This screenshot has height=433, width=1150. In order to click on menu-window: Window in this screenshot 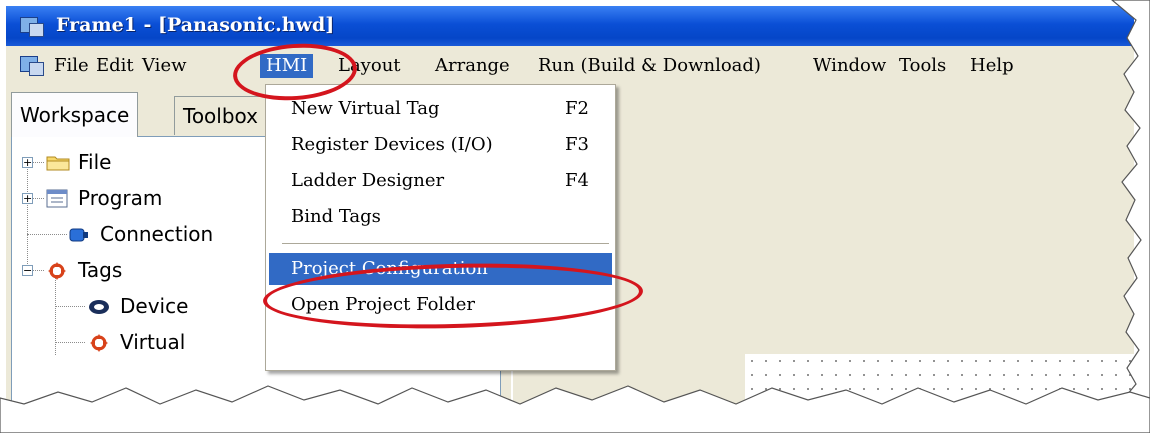, I will do `click(849, 66)`.